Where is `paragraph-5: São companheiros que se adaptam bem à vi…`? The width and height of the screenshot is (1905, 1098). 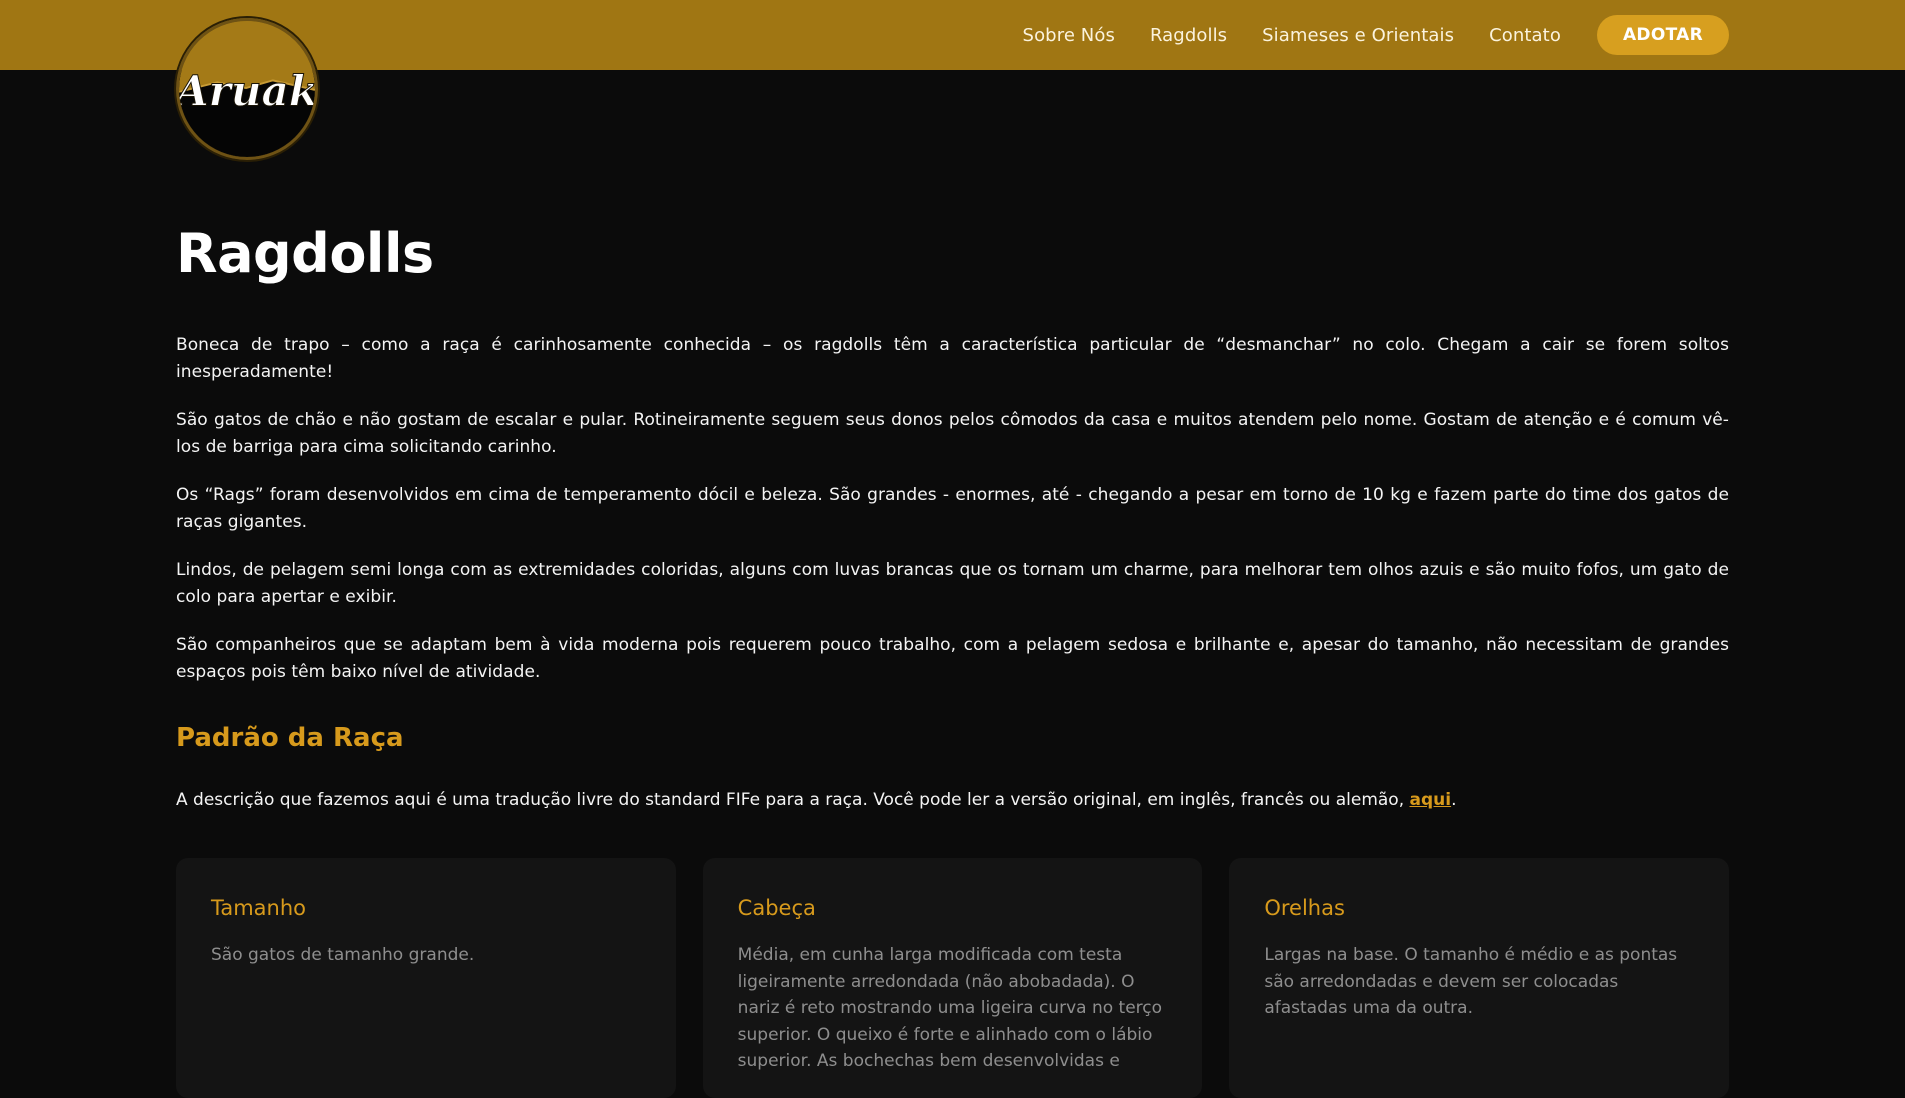 paragraph-5: São companheiros que se adaptam bem à vi… is located at coordinates (952, 658).